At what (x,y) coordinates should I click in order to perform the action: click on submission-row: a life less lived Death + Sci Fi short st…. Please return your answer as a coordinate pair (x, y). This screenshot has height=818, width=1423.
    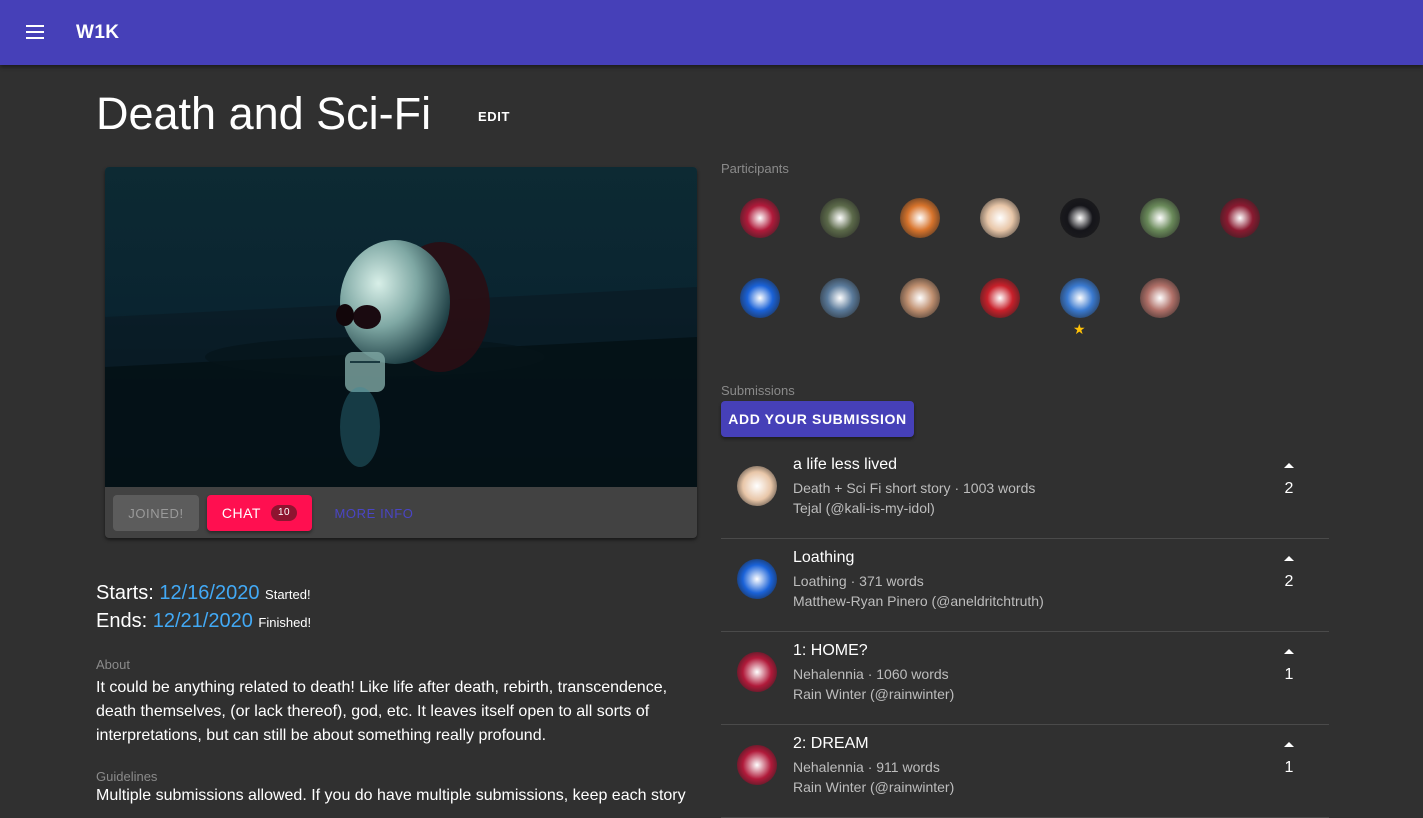
    Looking at the image, I should click on (1025, 492).